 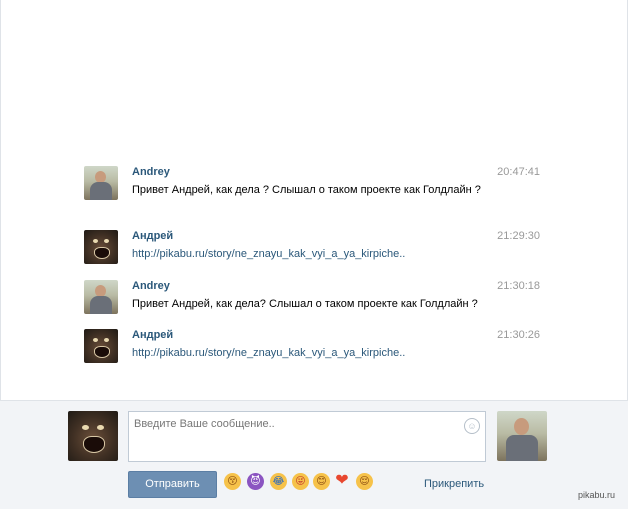 What do you see at coordinates (307, 436) in the screenshot?
I see `message-input: Введите Ваше сообщение.. ☺` at bounding box center [307, 436].